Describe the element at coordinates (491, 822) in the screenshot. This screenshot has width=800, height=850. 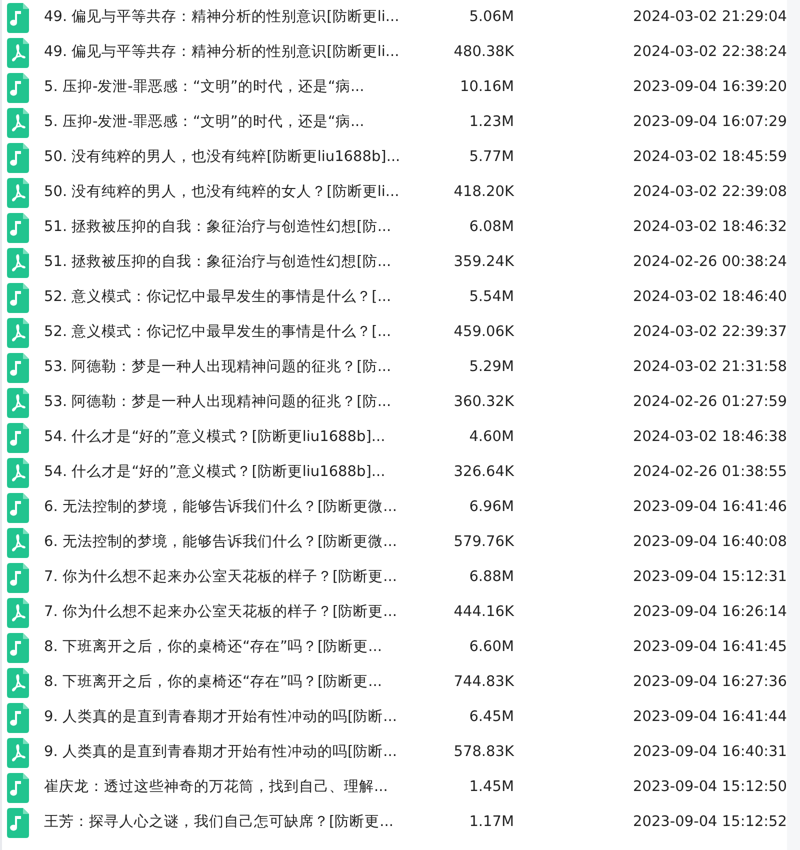
I see `file-size: 1.17M` at that location.